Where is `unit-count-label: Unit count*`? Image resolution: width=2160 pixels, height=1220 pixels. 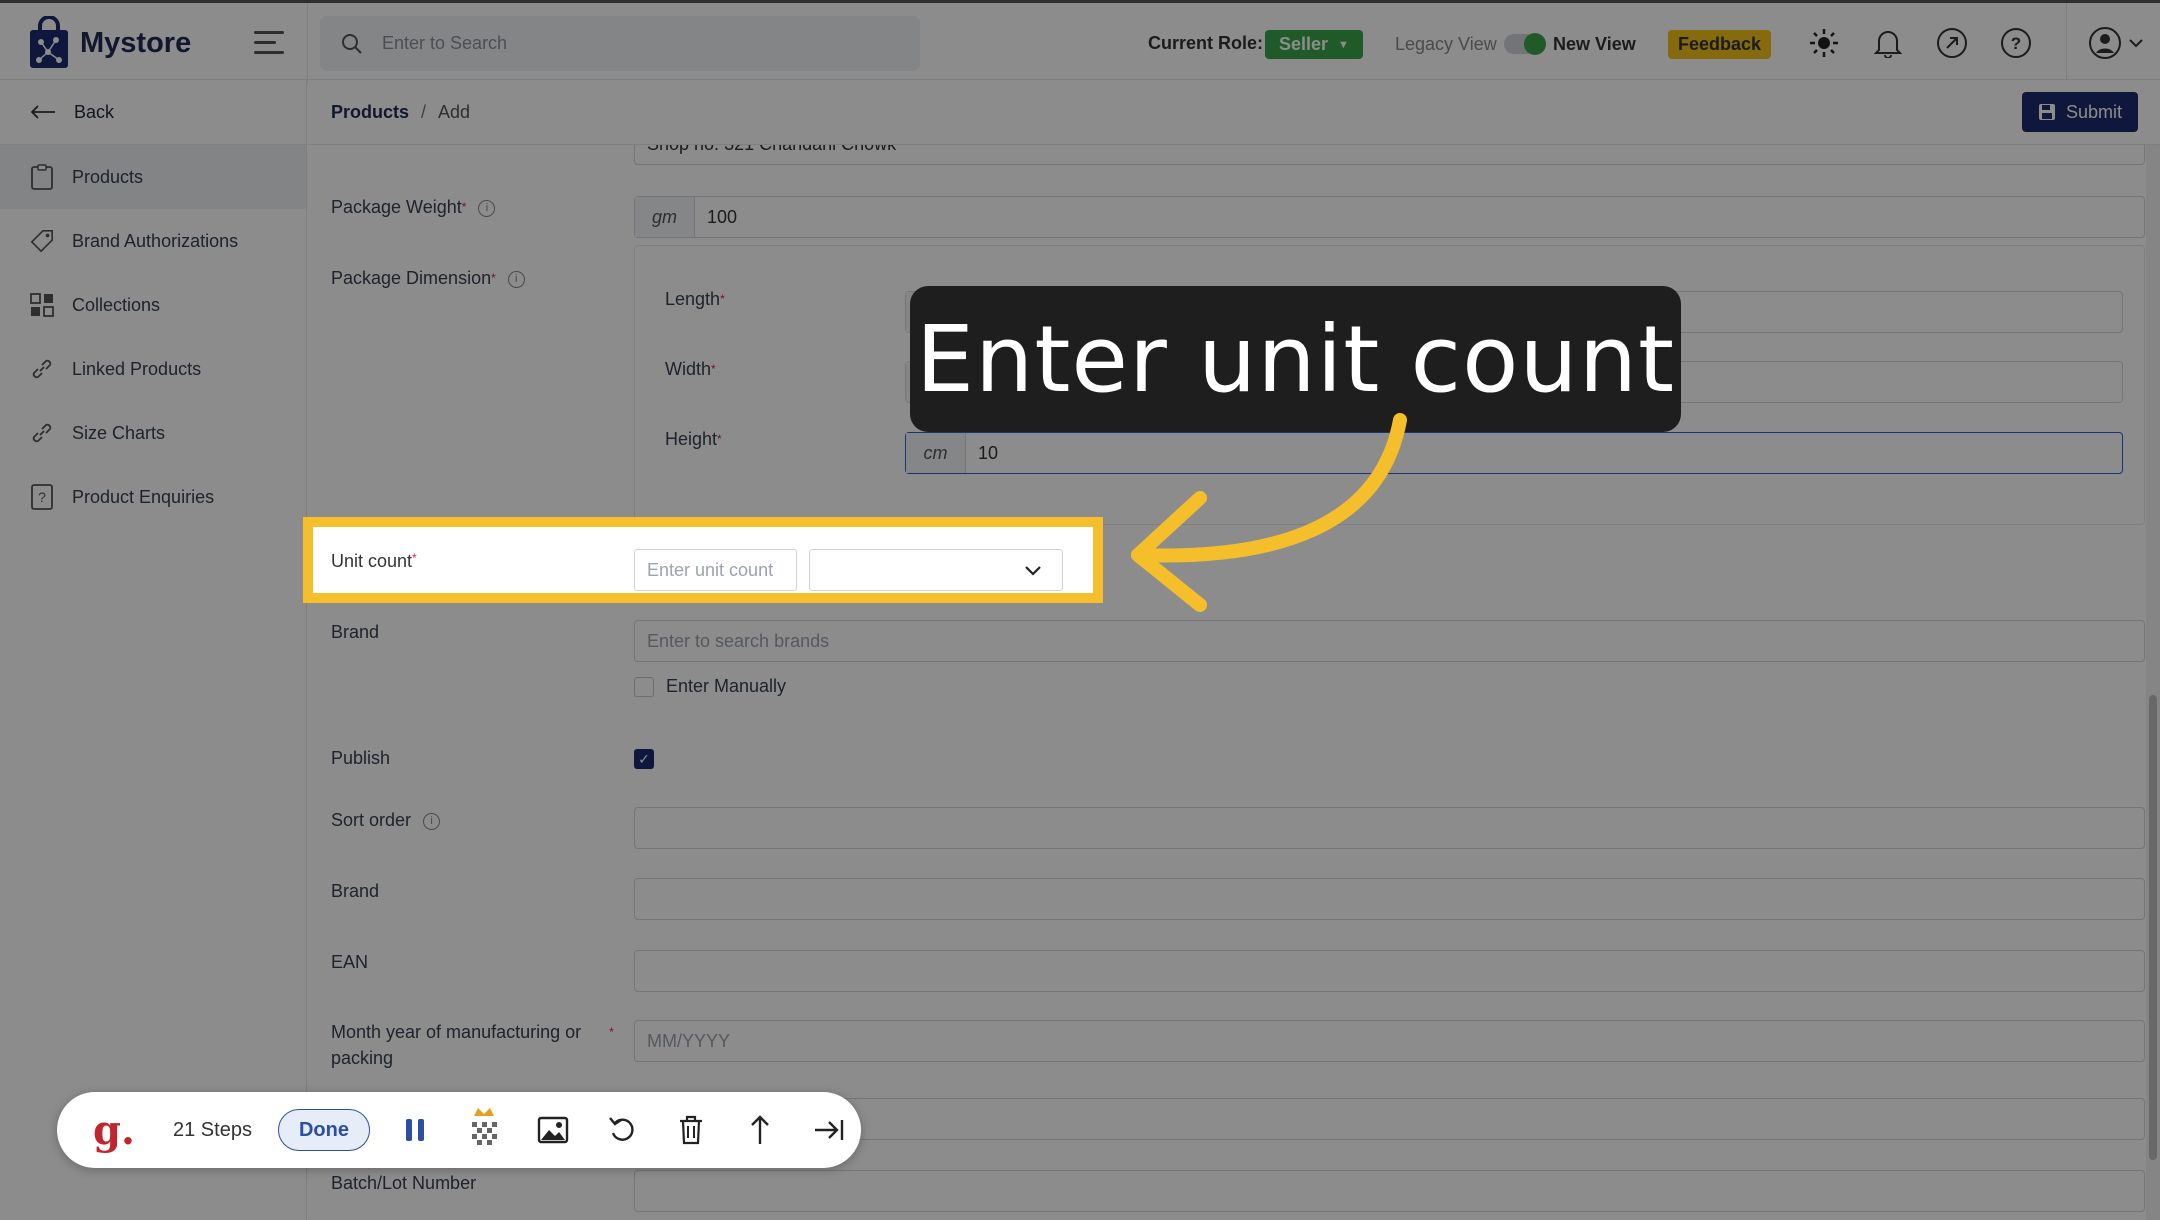 unit-count-label: Unit count* is located at coordinates (374, 561).